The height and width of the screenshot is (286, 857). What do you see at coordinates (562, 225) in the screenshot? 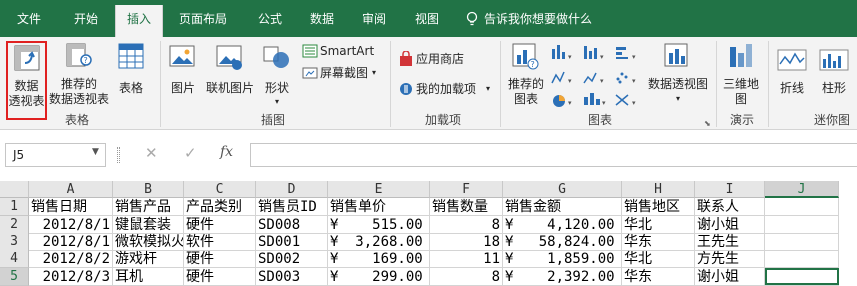
I see `table-cell: ¥ 4,120.00` at bounding box center [562, 225].